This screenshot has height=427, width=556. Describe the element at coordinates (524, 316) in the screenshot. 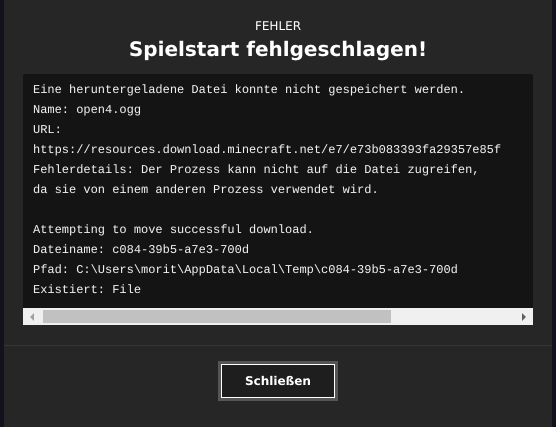

I see `scroll-right-icon` at that location.